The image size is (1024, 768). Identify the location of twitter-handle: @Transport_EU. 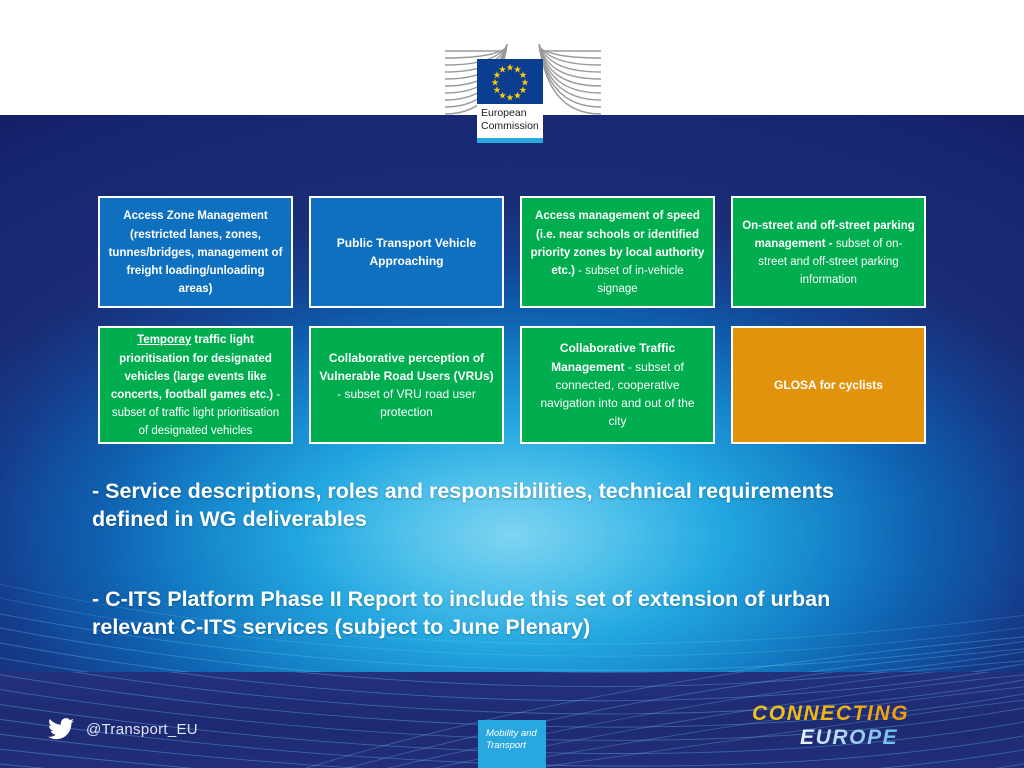
(123, 729).